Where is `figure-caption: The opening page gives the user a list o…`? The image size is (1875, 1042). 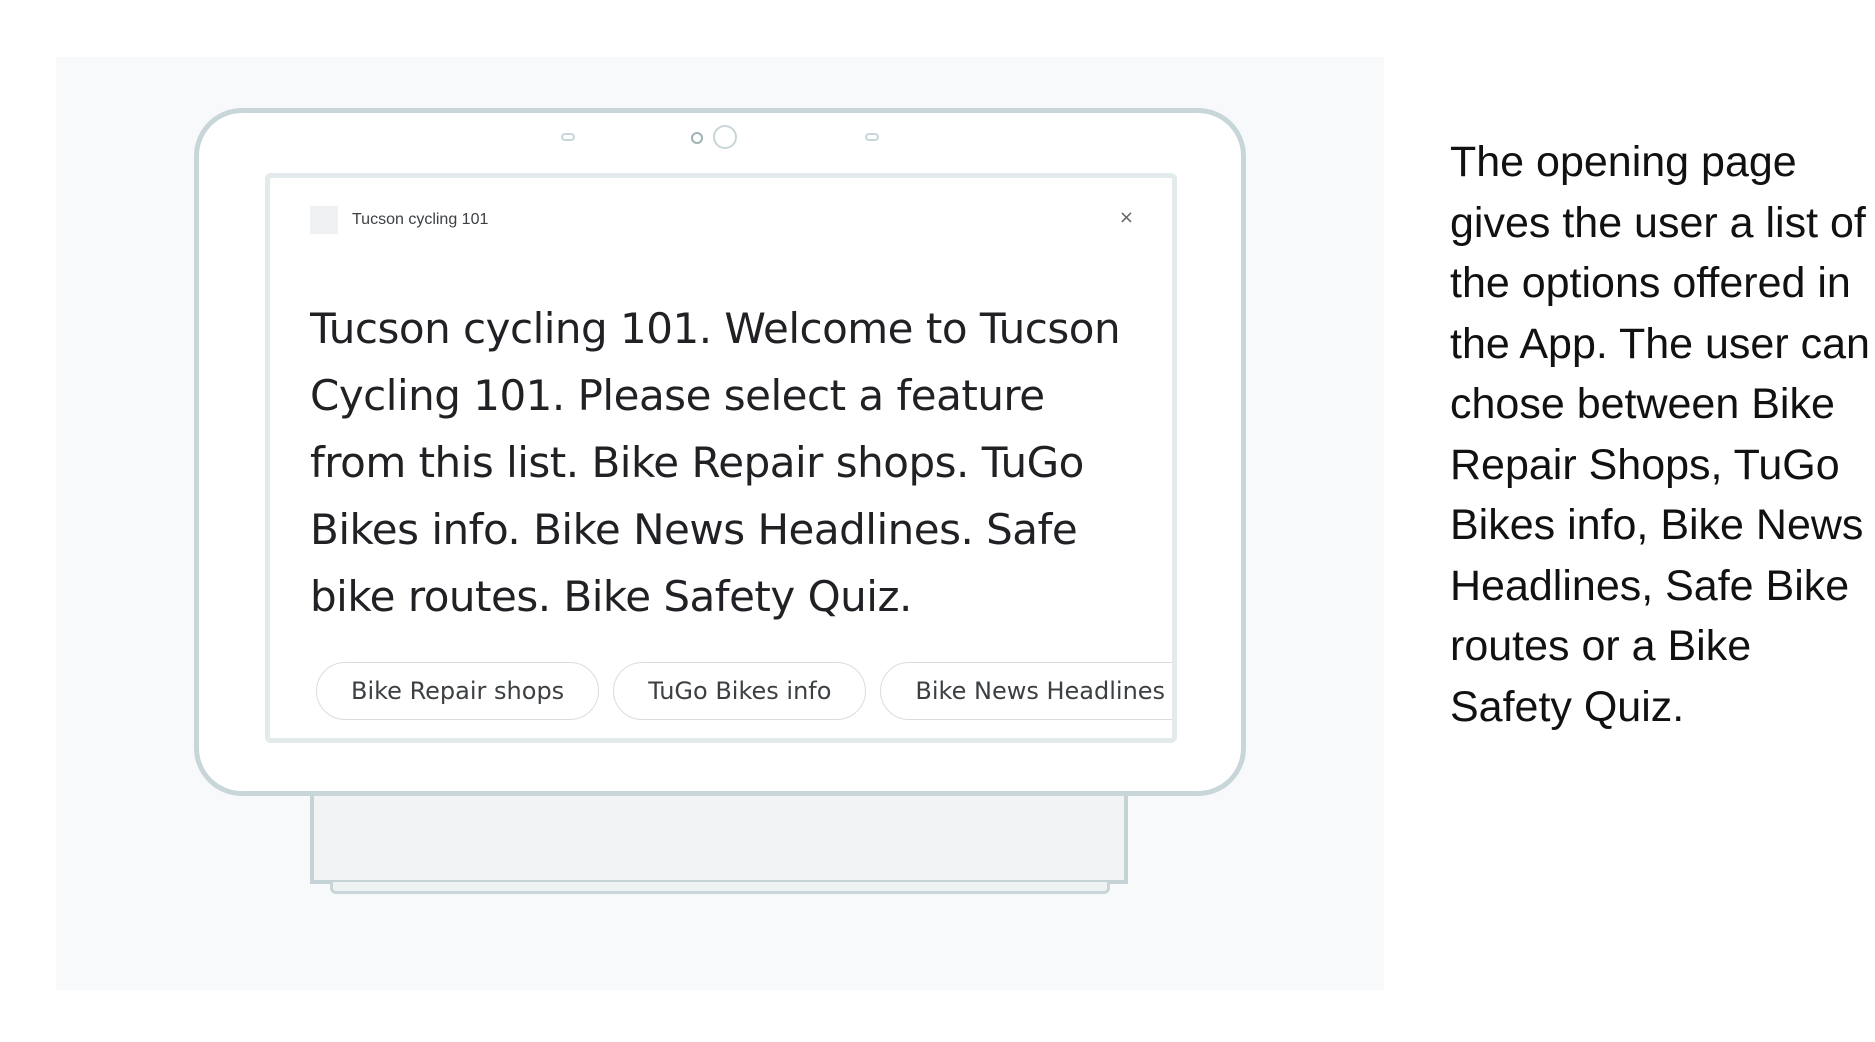 figure-caption: The opening page gives the user a list o… is located at coordinates (1660, 434).